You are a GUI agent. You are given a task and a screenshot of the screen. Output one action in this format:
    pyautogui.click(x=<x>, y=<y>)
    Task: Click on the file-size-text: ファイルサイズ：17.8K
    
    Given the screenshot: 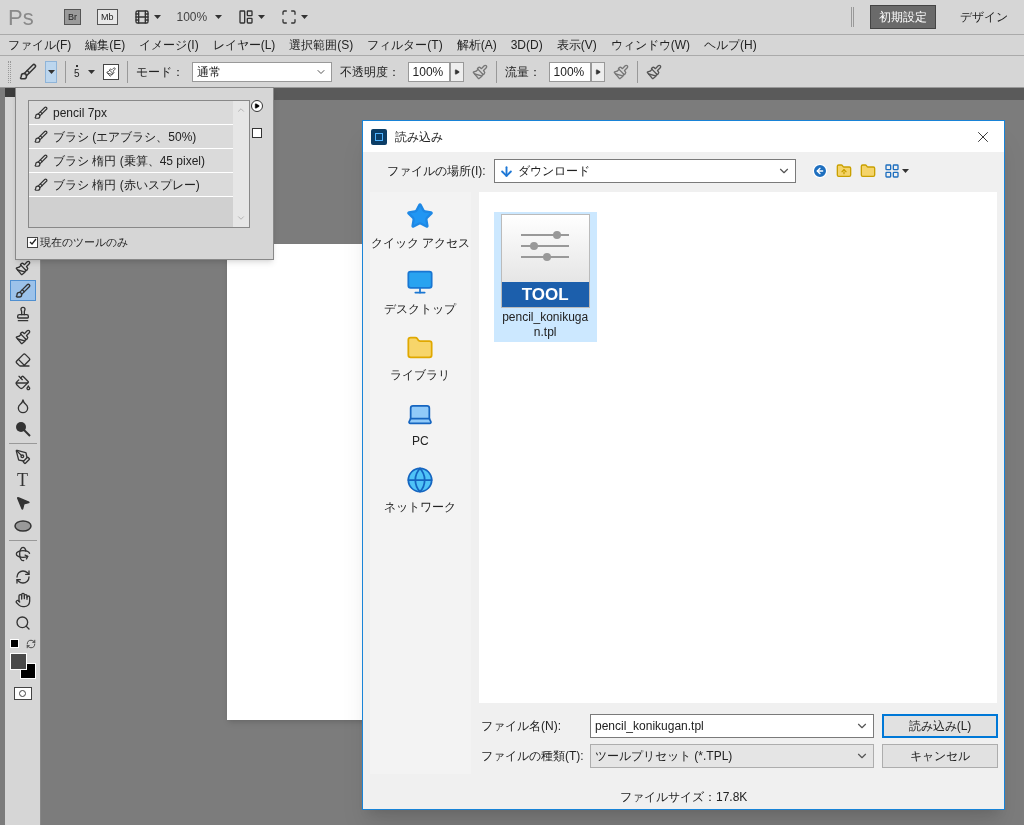 What is the action you would take?
    pyautogui.click(x=684, y=797)
    